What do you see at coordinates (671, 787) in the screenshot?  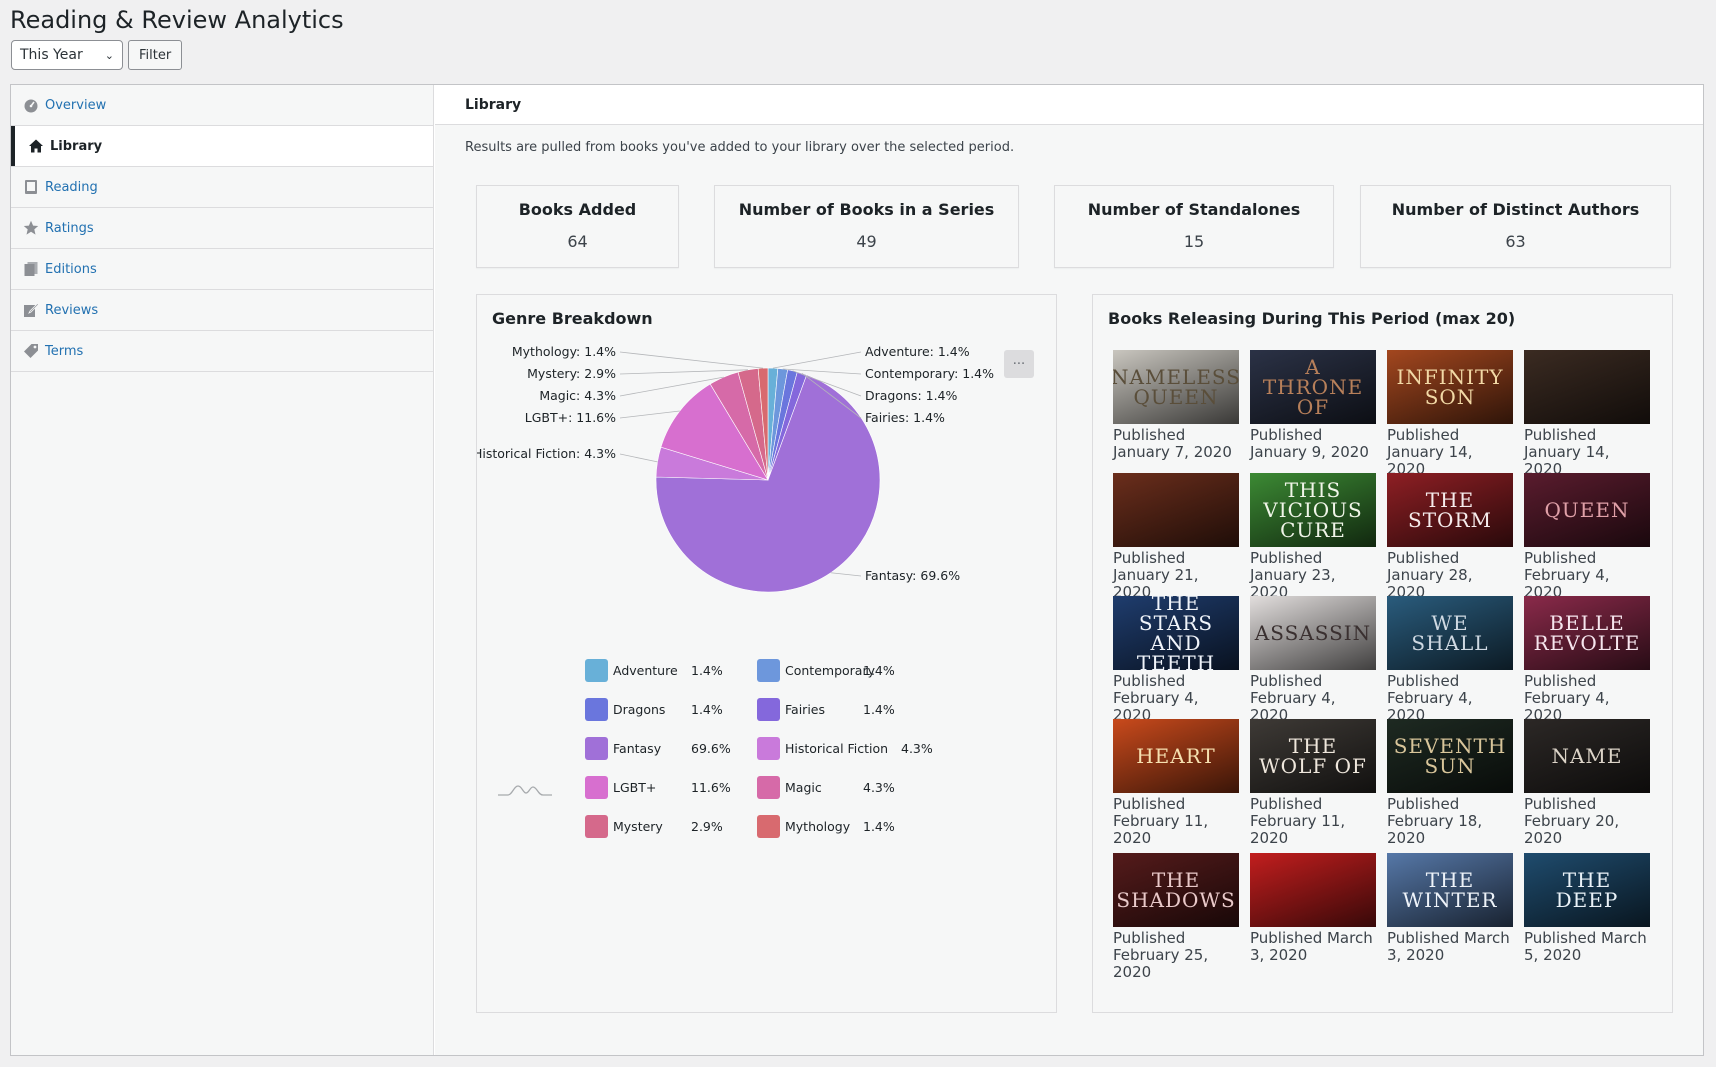 I see `legend-item: LGBT+ 11.6%` at bounding box center [671, 787].